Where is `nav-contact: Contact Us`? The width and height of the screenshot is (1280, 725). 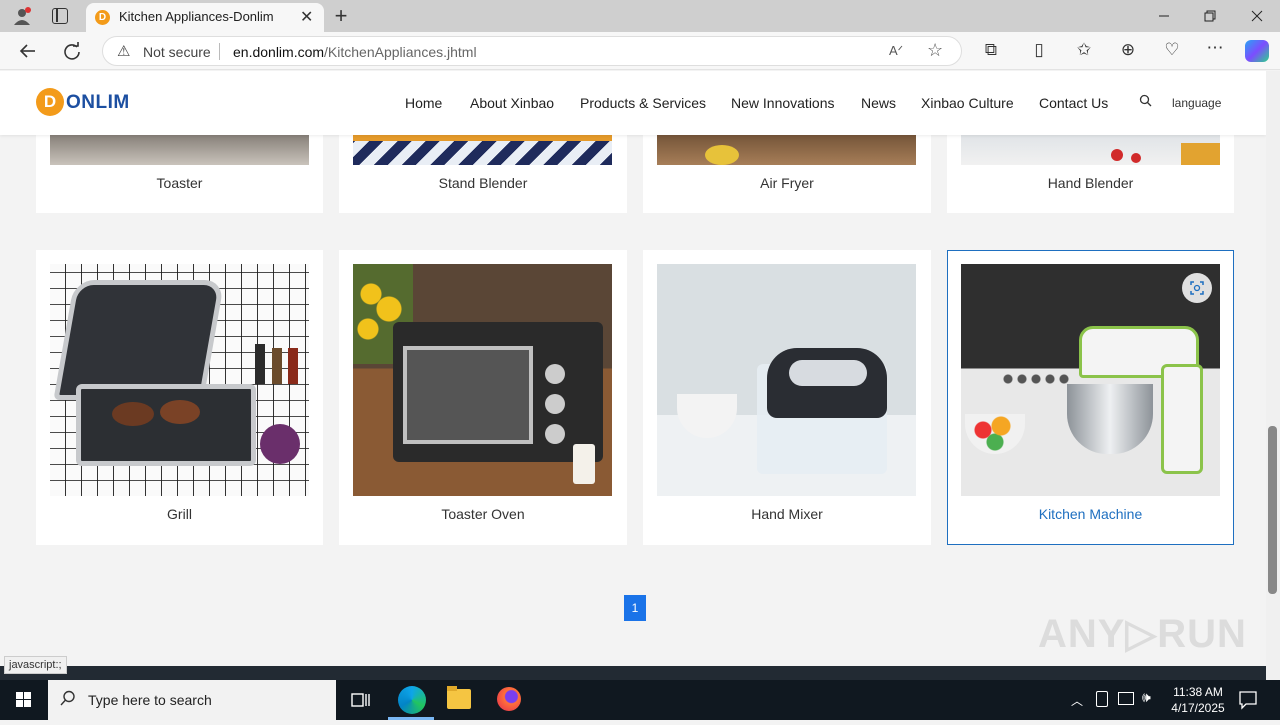
nav-contact: Contact Us is located at coordinates (1073, 103).